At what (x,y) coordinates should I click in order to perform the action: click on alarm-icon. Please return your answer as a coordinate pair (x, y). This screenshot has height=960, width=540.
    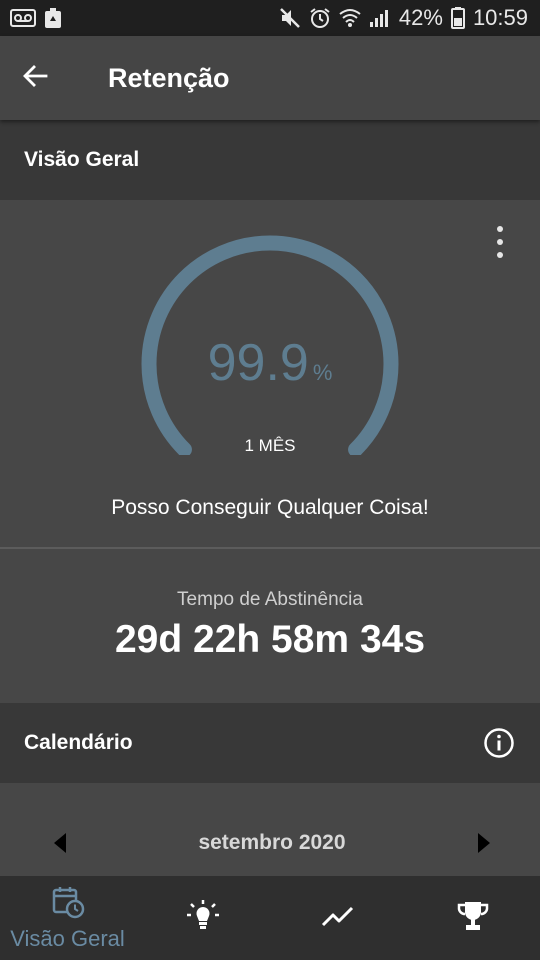
    Looking at the image, I should click on (320, 18).